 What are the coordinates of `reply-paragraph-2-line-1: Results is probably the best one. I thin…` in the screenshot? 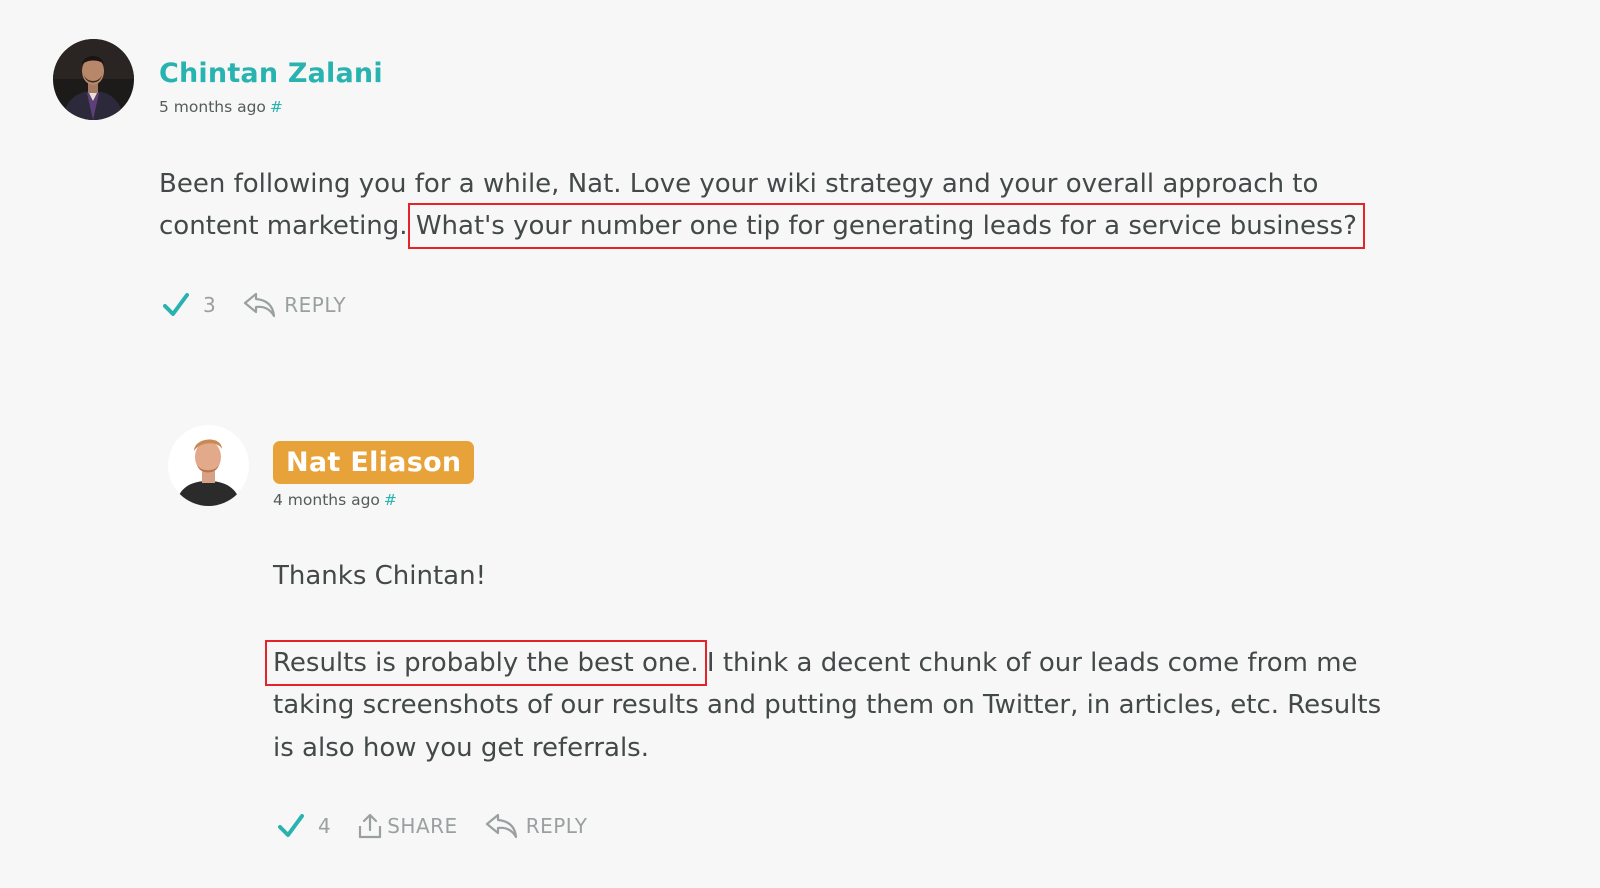 It's located at (811, 663).